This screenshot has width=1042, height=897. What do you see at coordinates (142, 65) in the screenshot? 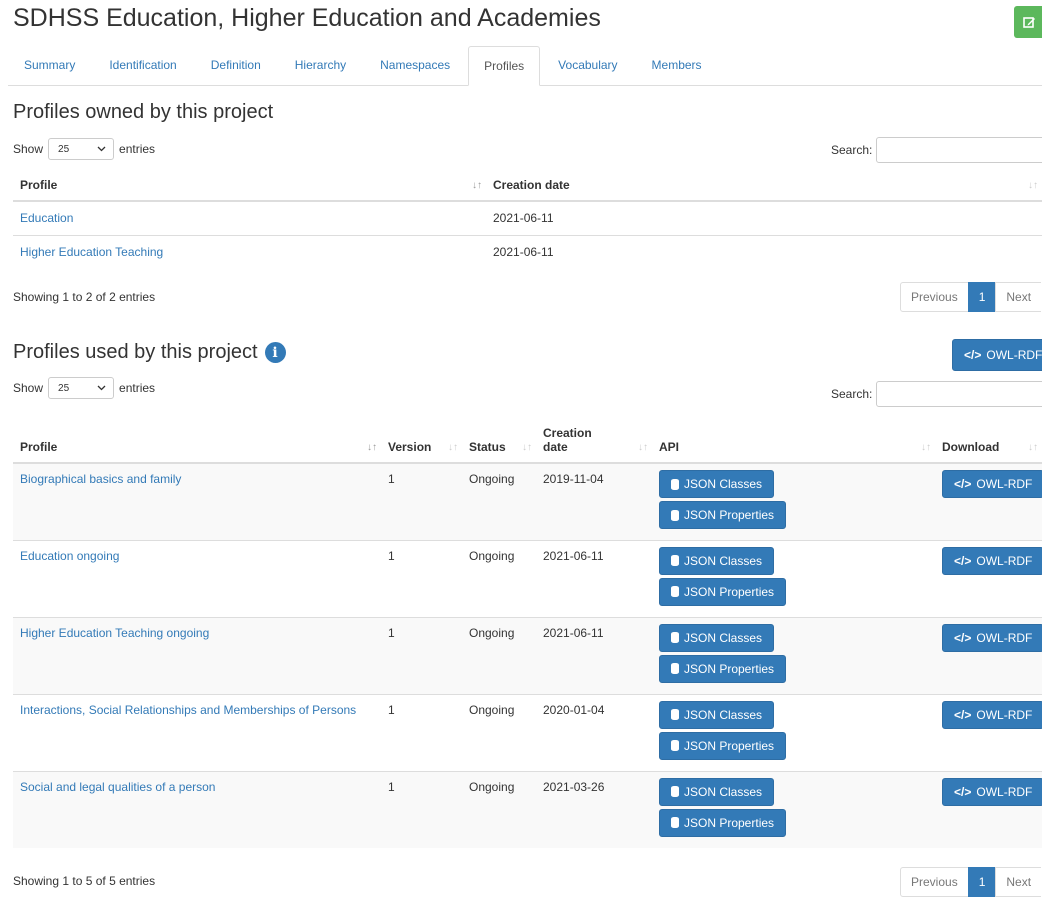
I see `tab-identification: Identification` at bounding box center [142, 65].